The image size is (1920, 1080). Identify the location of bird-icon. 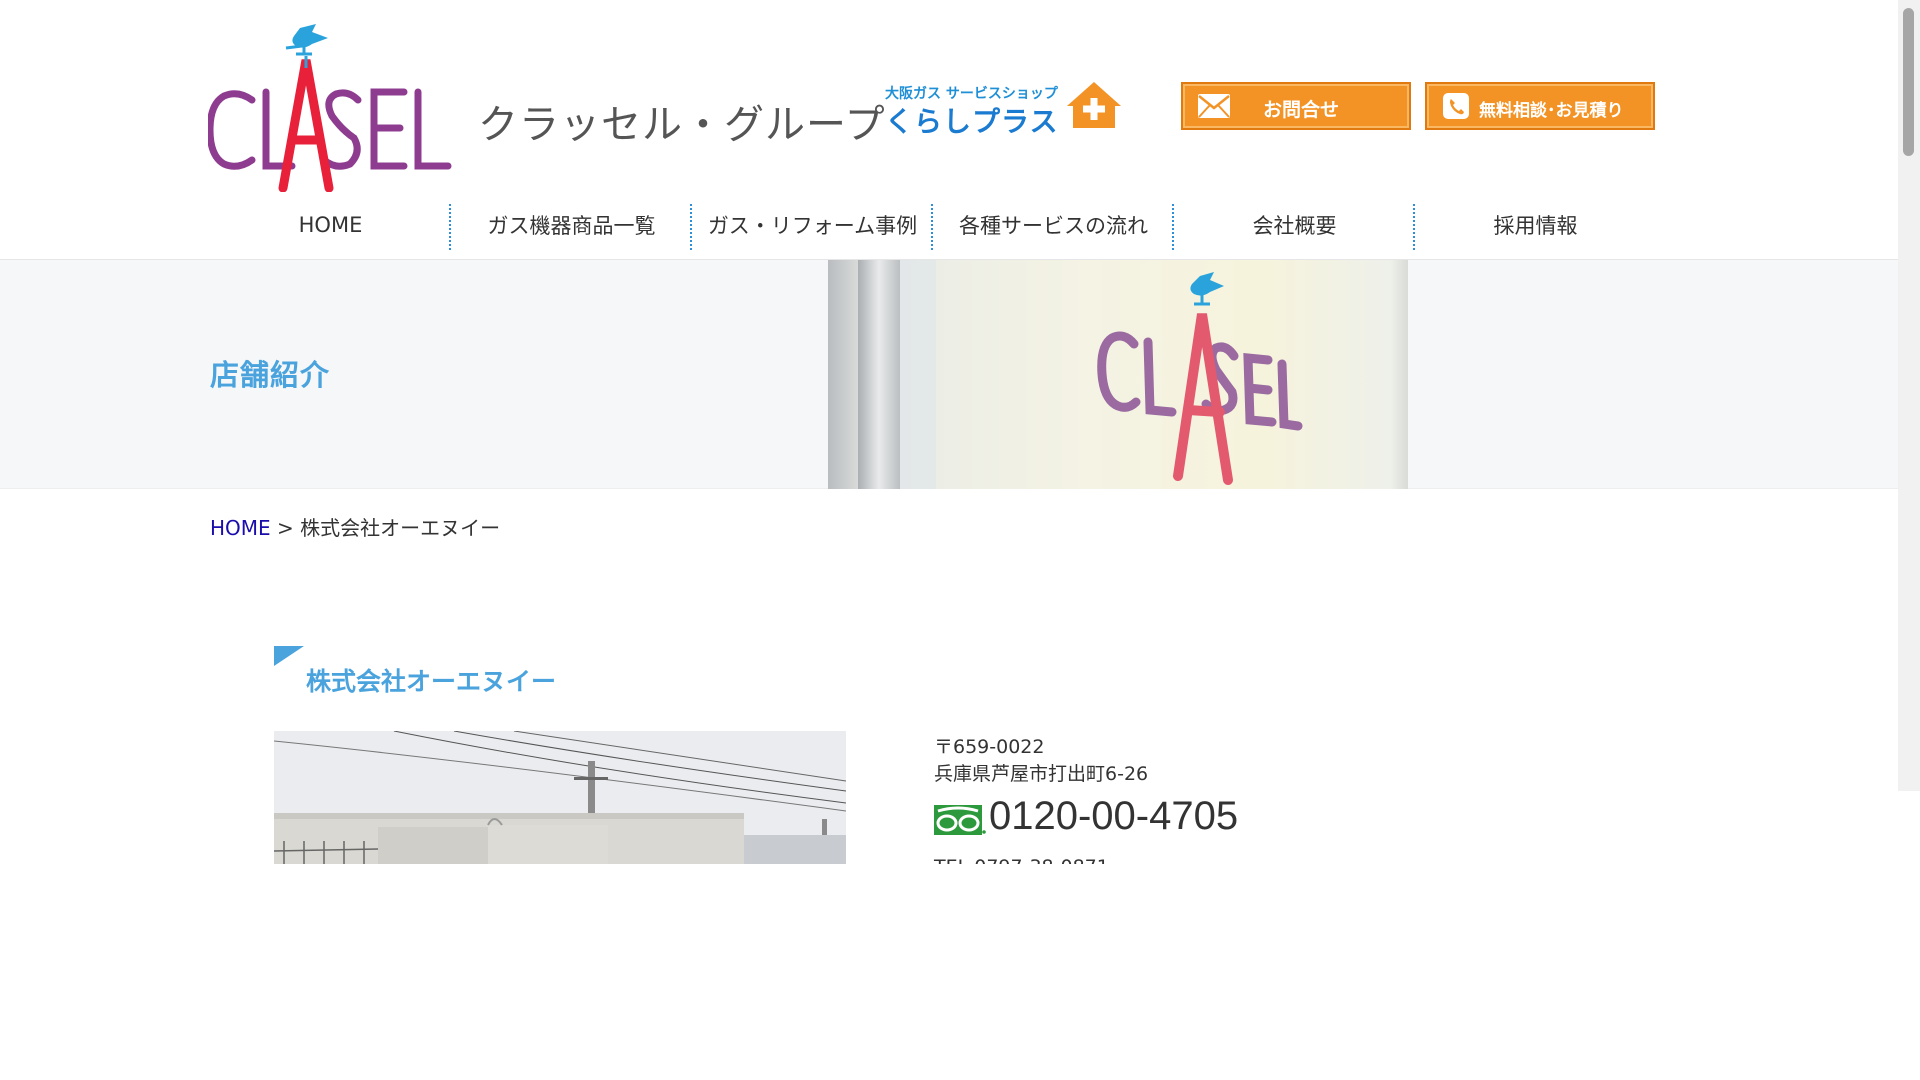
(306, 40).